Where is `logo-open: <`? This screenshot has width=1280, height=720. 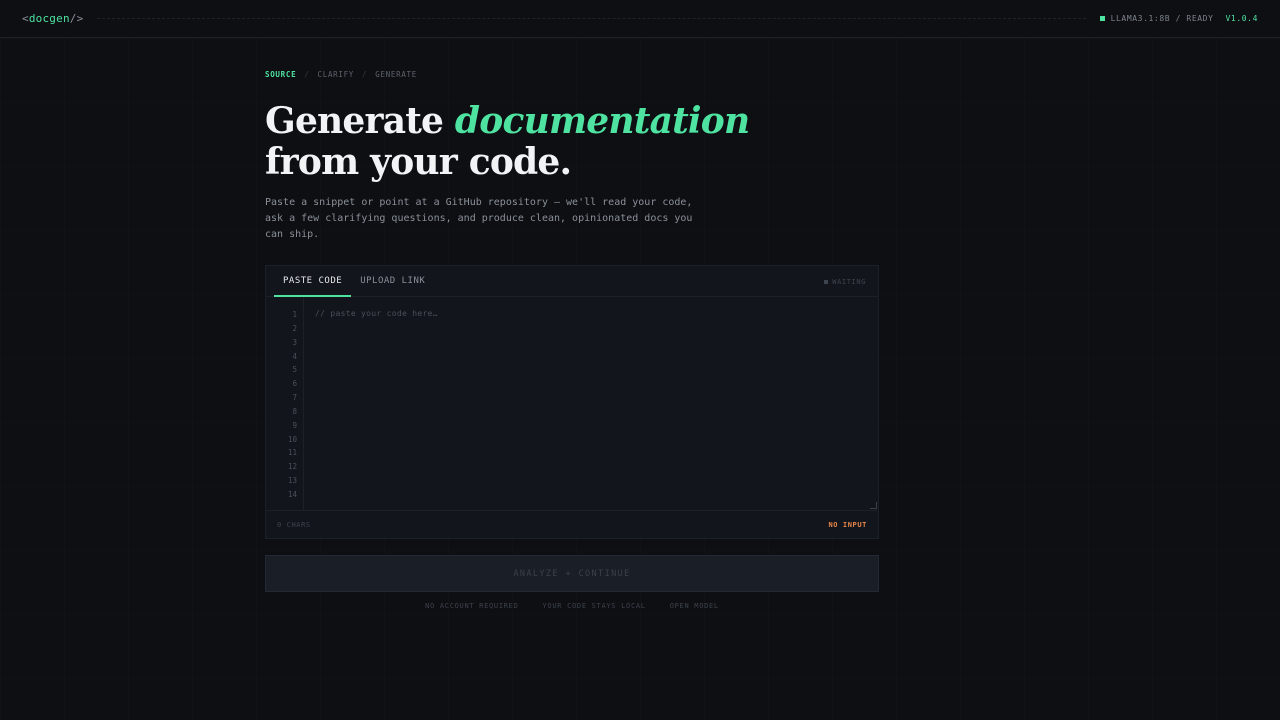
logo-open: < is located at coordinates (25, 18).